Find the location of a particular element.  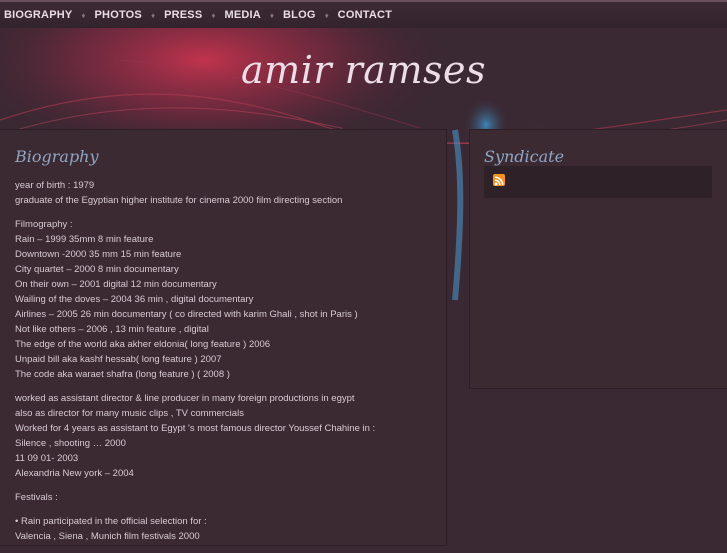

bio-line: Rain – 1999 35mm 8 min feature is located at coordinates (84, 239).